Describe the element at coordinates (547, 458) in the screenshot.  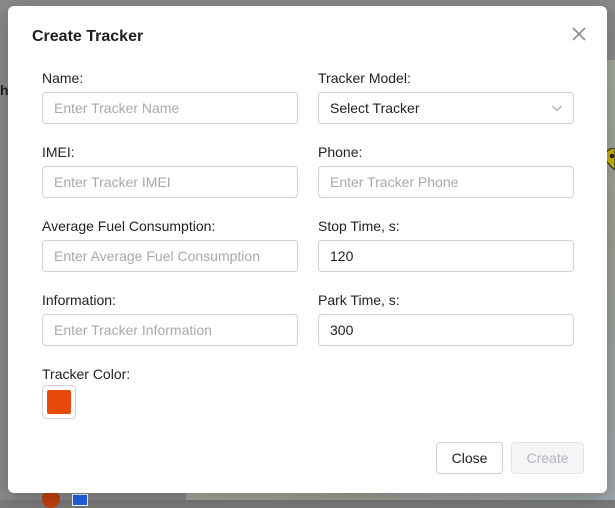
I see `create-button: Create` at that location.